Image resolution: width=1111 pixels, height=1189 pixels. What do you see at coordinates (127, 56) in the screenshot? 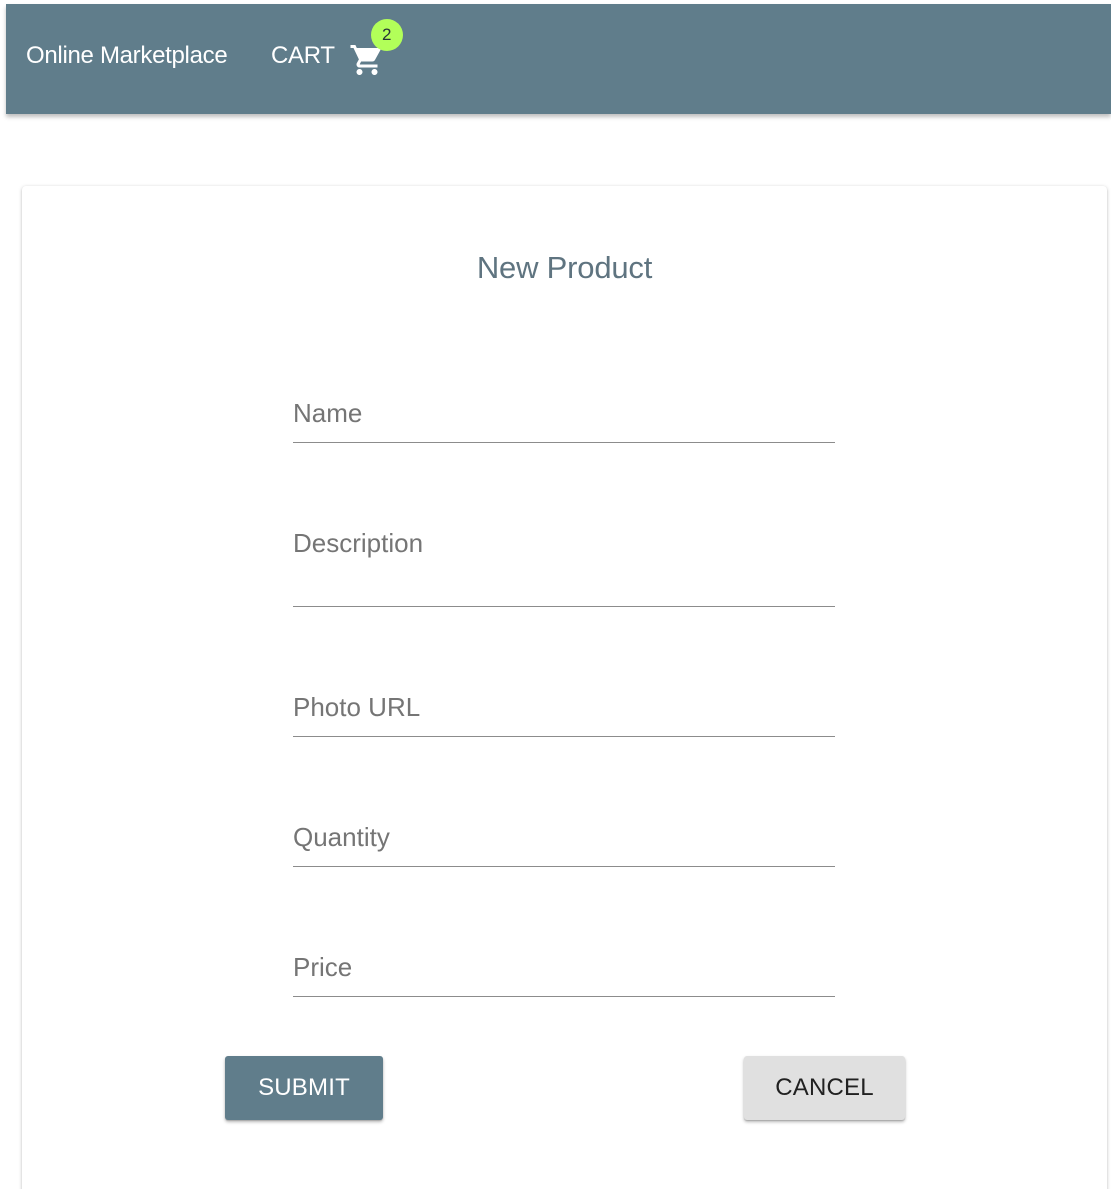
I see `brand-link: Online Marketplace` at bounding box center [127, 56].